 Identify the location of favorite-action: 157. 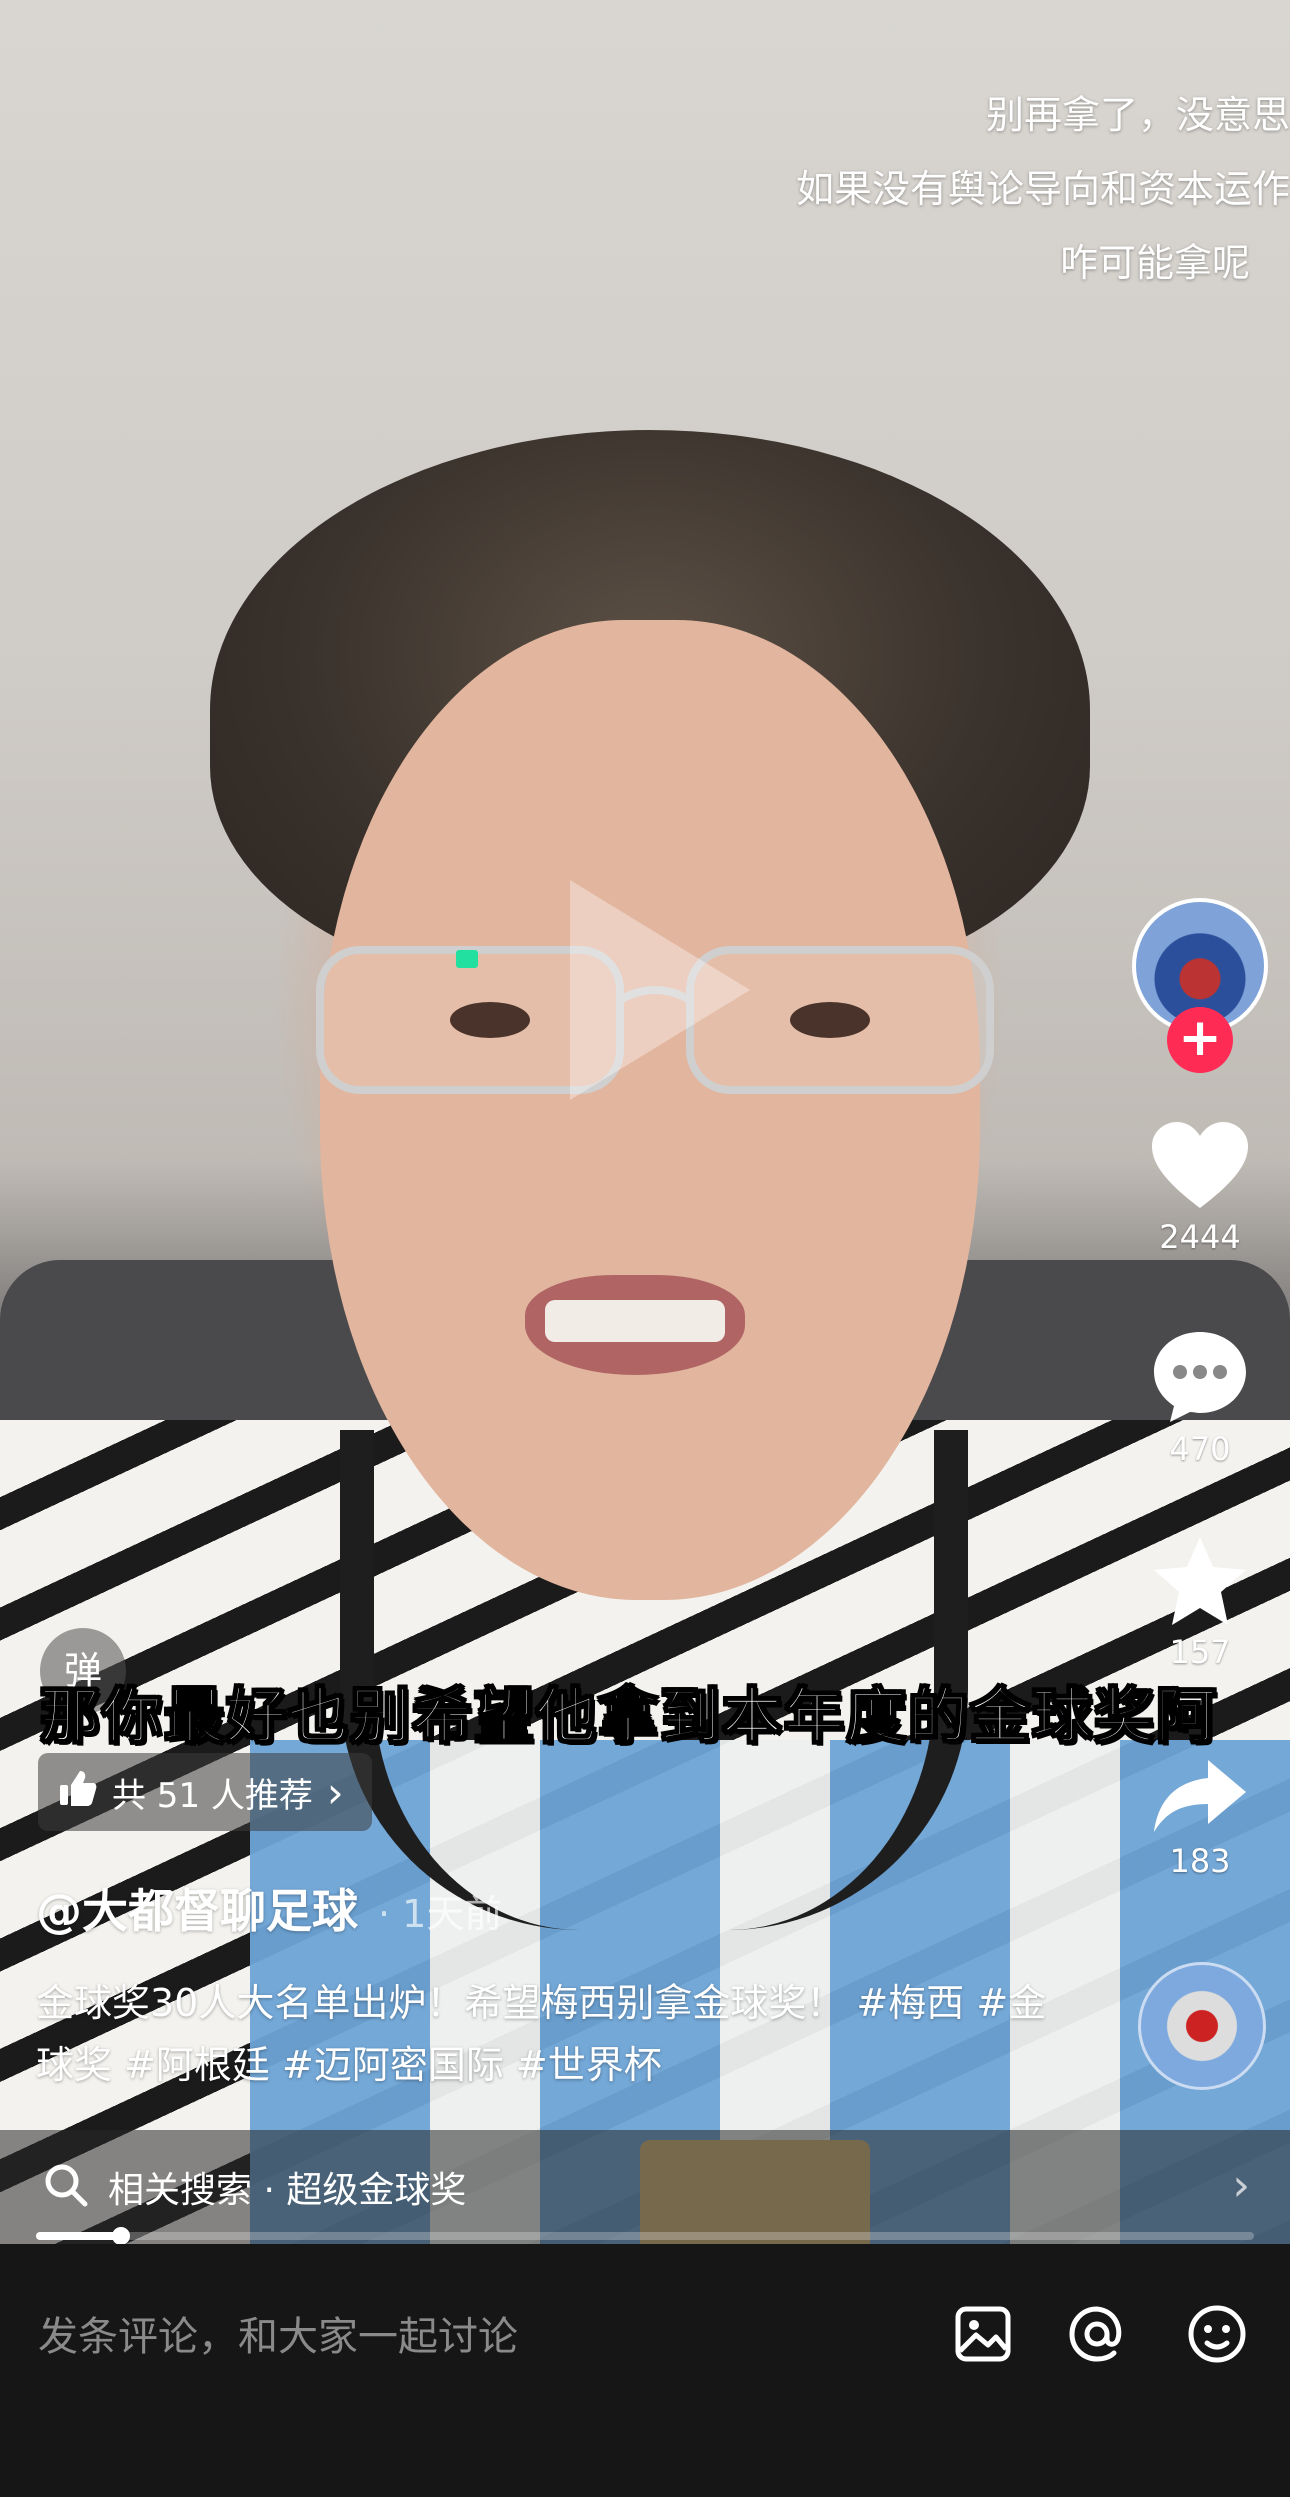
(1200, 1603).